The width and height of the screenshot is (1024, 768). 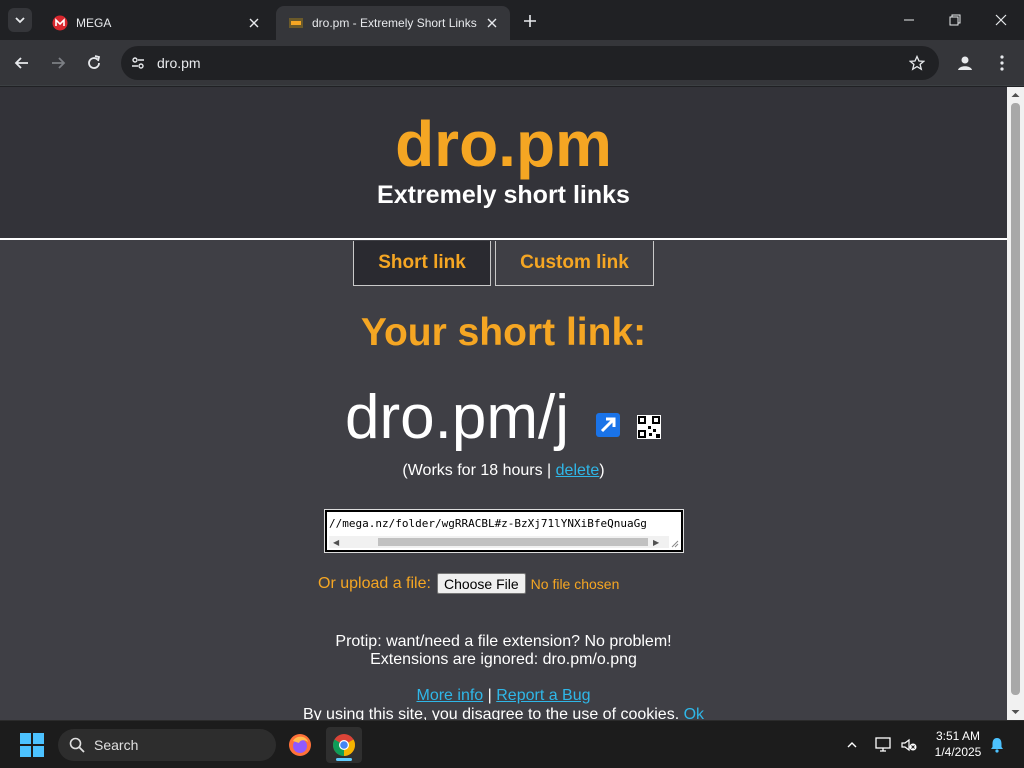 What do you see at coordinates (958, 736) in the screenshot?
I see `clock-time: 3:51 AM` at bounding box center [958, 736].